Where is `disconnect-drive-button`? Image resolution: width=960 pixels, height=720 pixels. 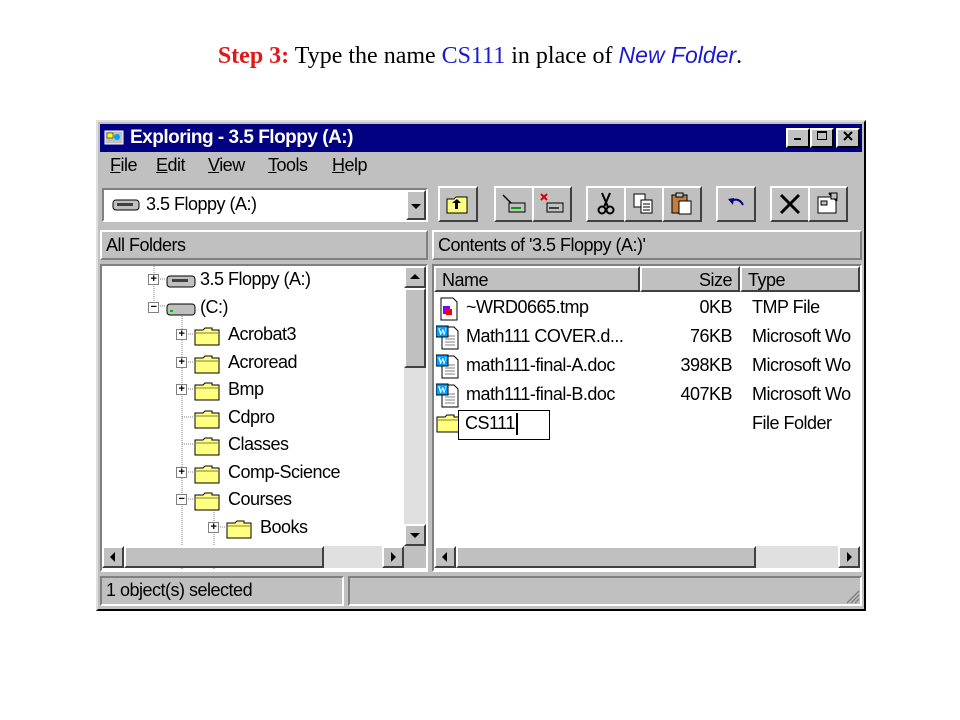
disconnect-drive-button is located at coordinates (552, 204).